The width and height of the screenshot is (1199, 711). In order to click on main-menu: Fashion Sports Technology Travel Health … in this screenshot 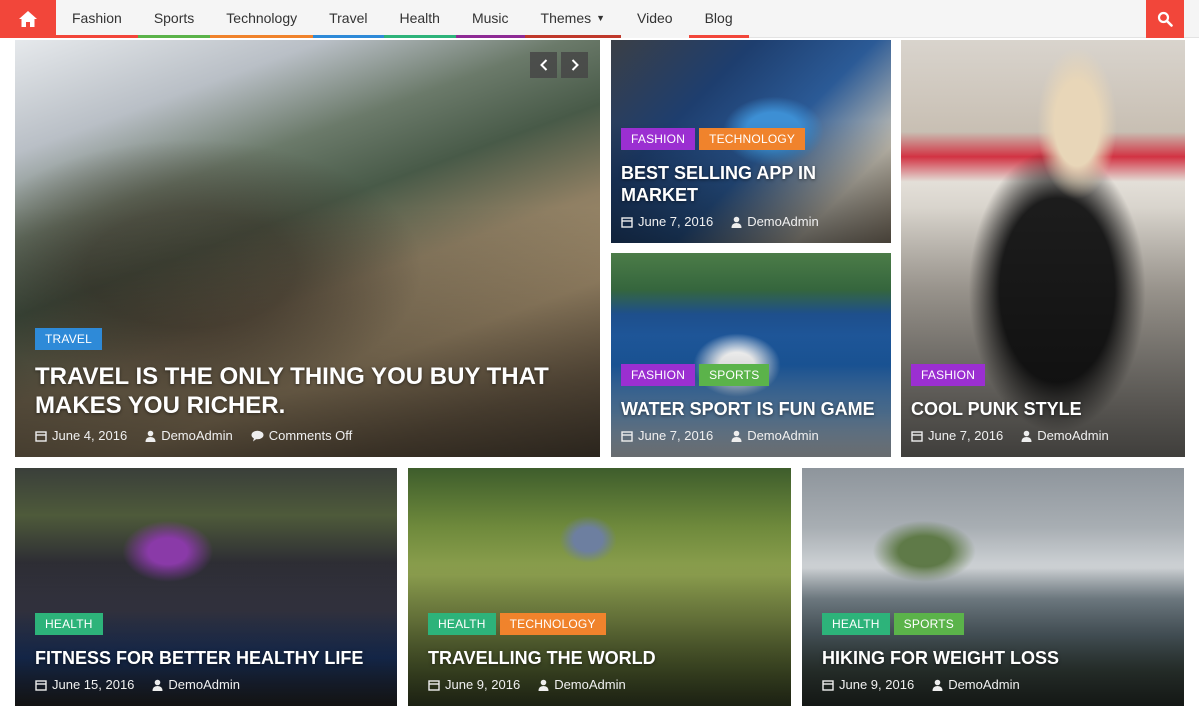, I will do `click(402, 19)`.